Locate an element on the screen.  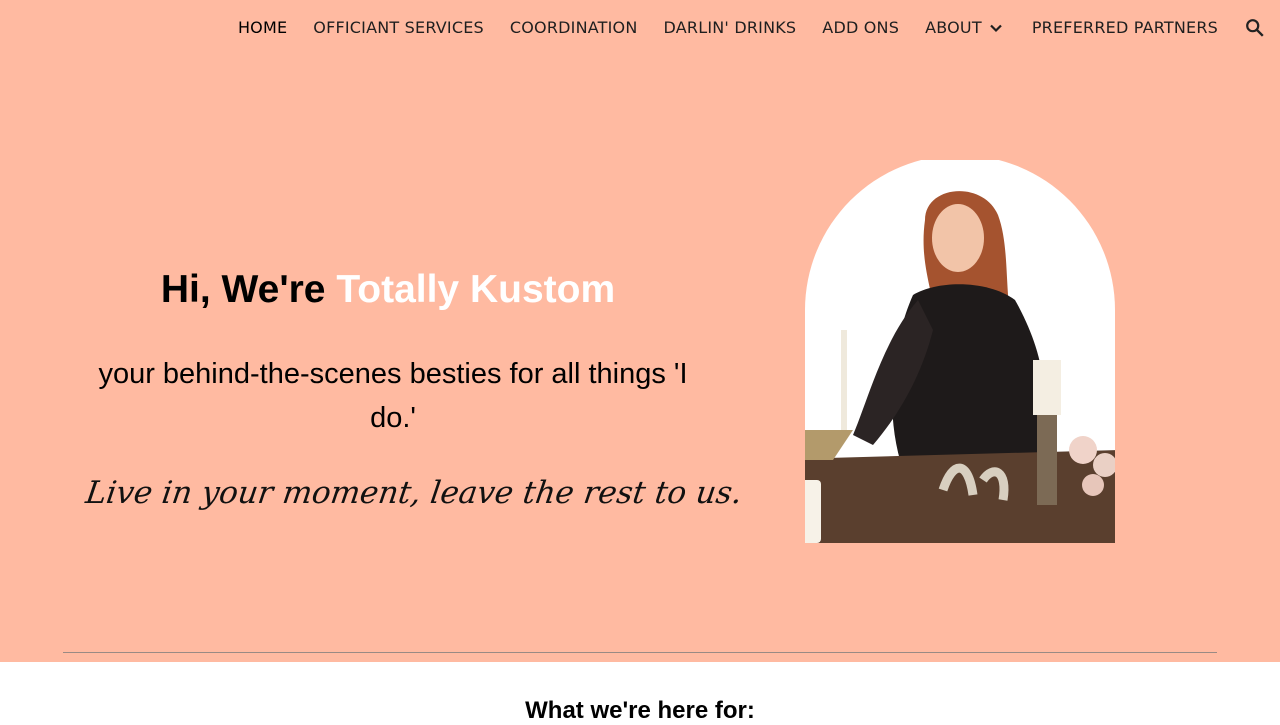
section-divider is located at coordinates (640, 652).